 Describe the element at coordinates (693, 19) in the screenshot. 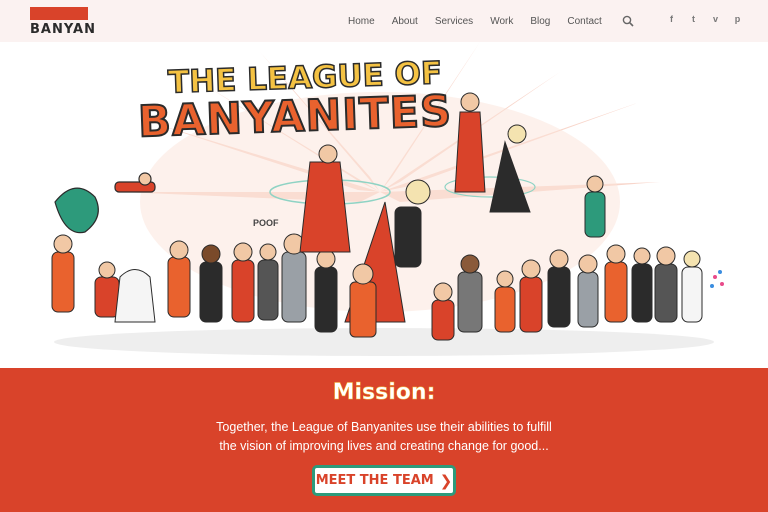

I see `twitter-icon: t` at that location.